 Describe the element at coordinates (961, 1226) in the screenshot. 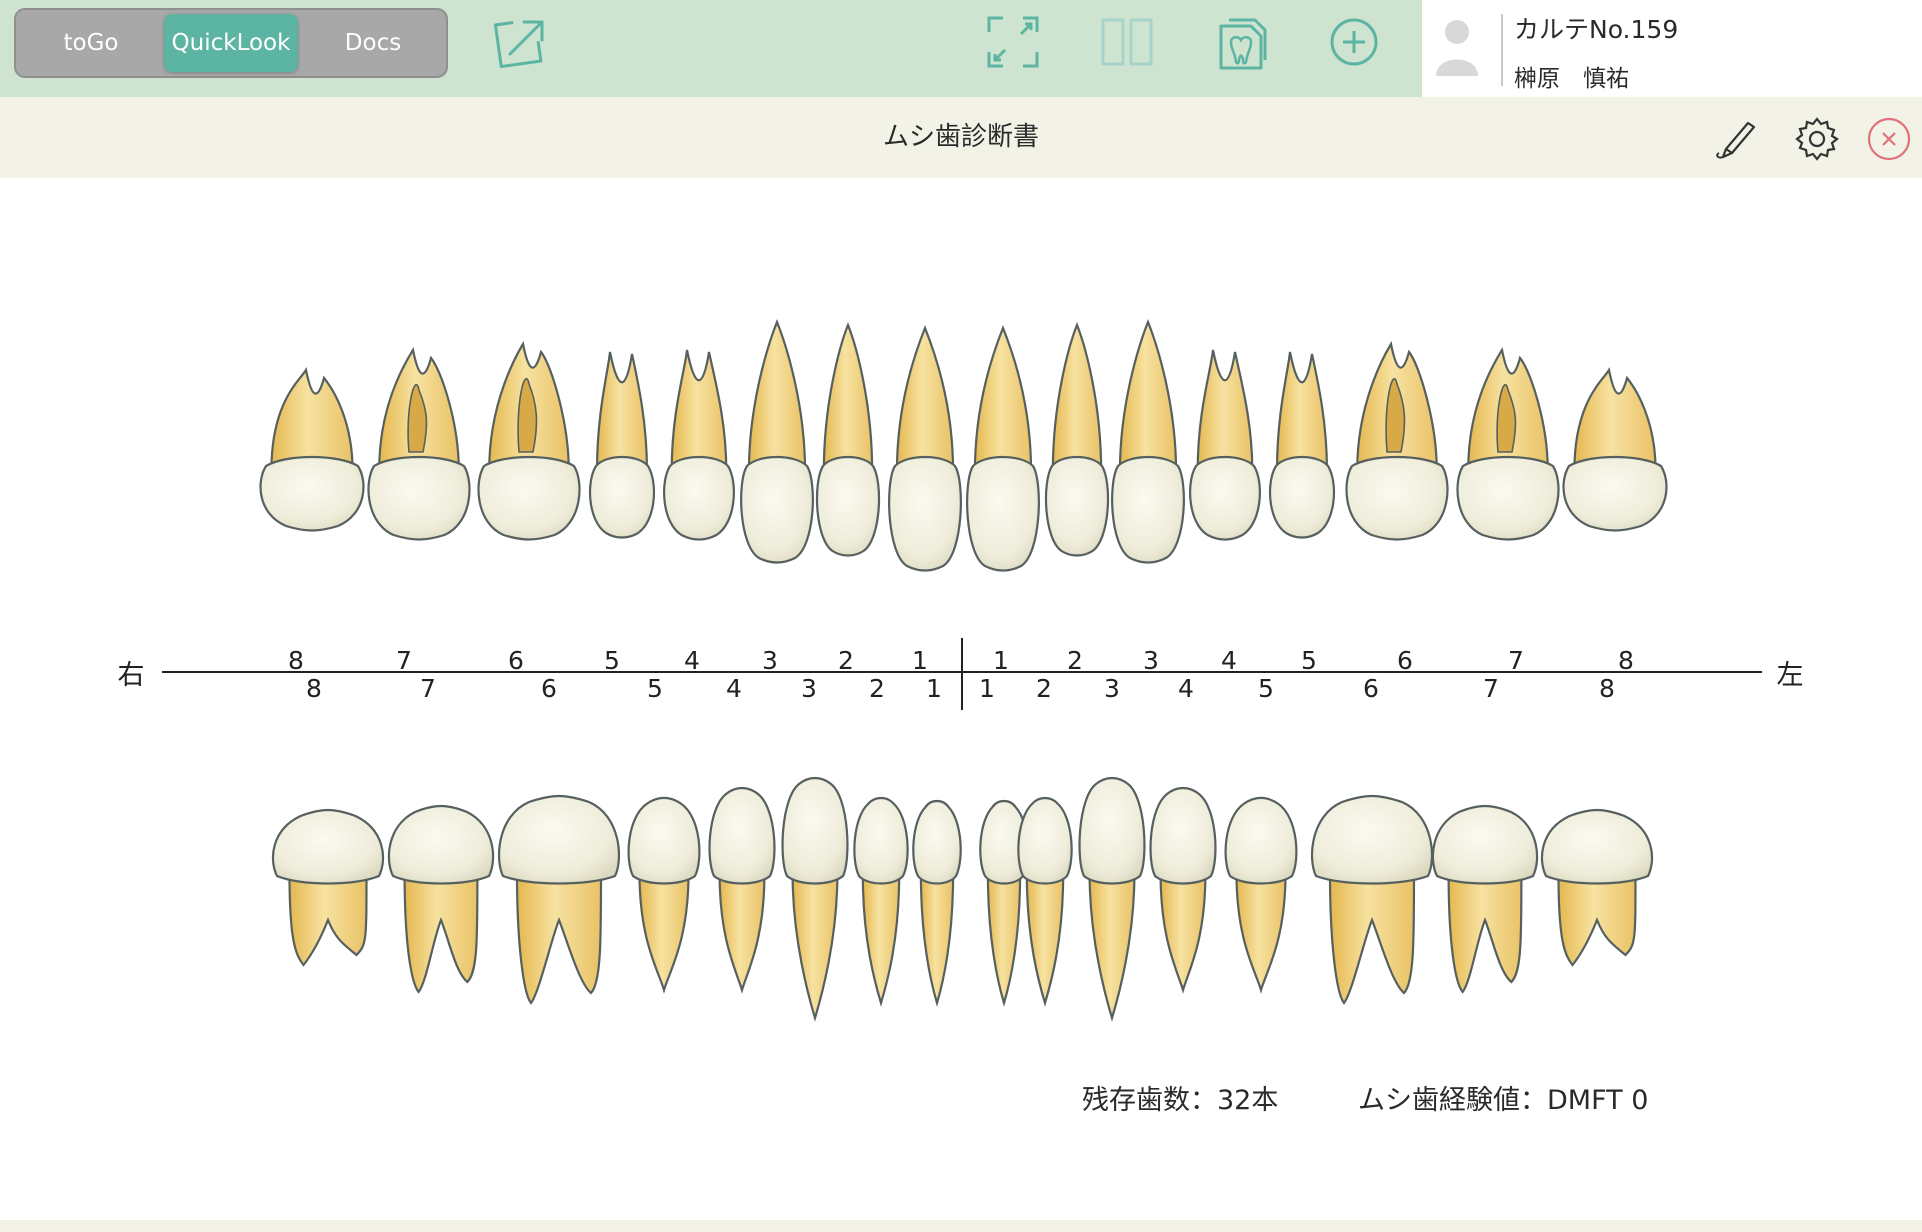

I see `bottom-strip` at that location.